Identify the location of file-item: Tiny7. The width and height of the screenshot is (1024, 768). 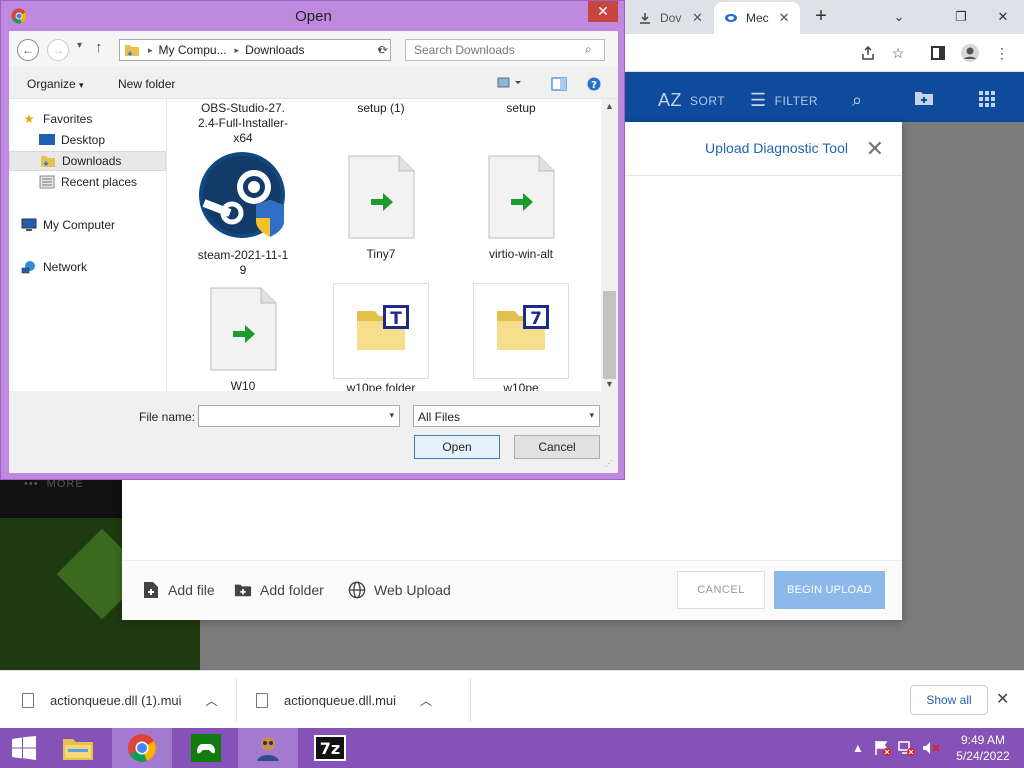
(381, 208).